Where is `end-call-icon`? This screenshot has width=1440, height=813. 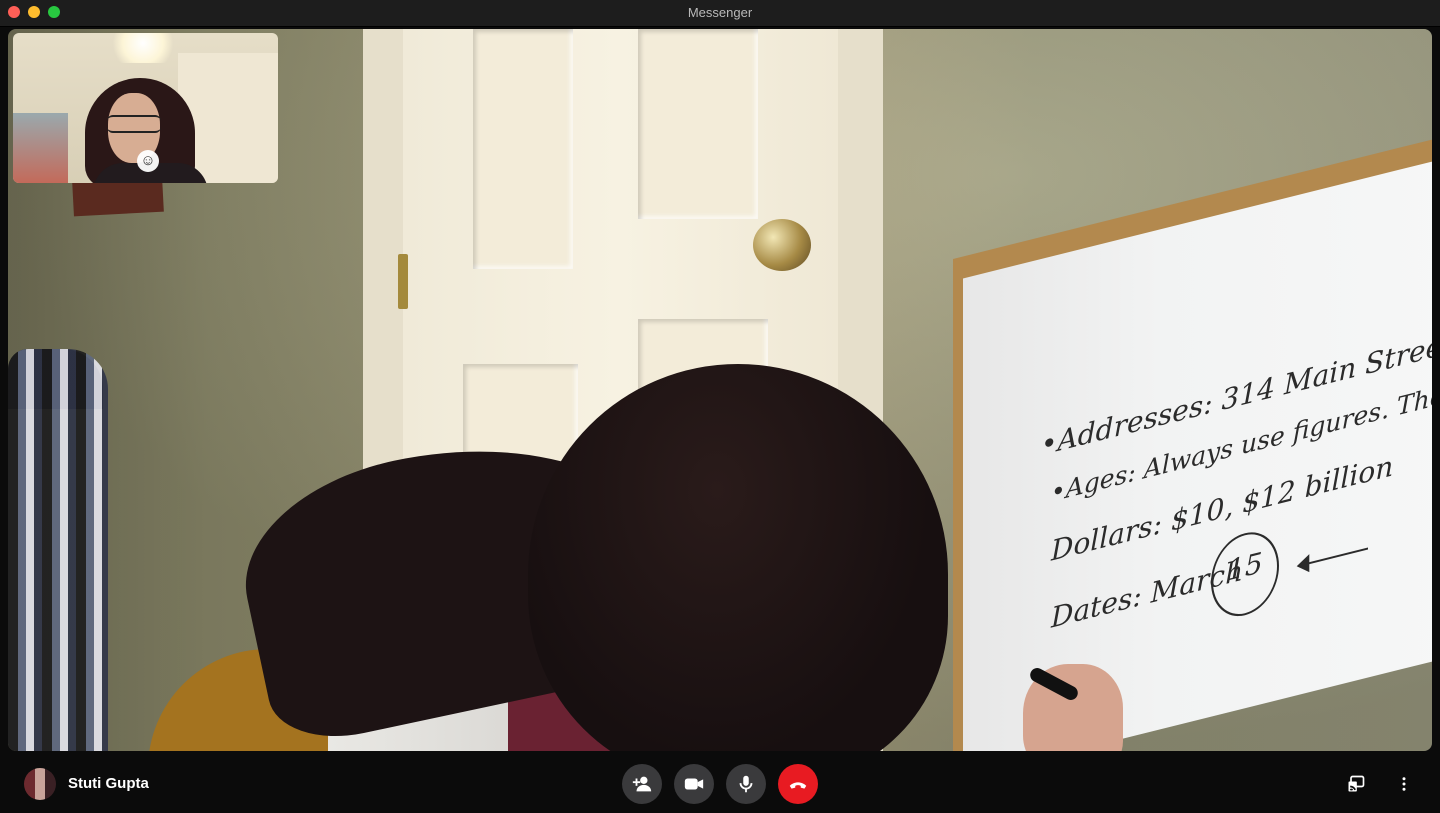
end-call-icon is located at coordinates (798, 785).